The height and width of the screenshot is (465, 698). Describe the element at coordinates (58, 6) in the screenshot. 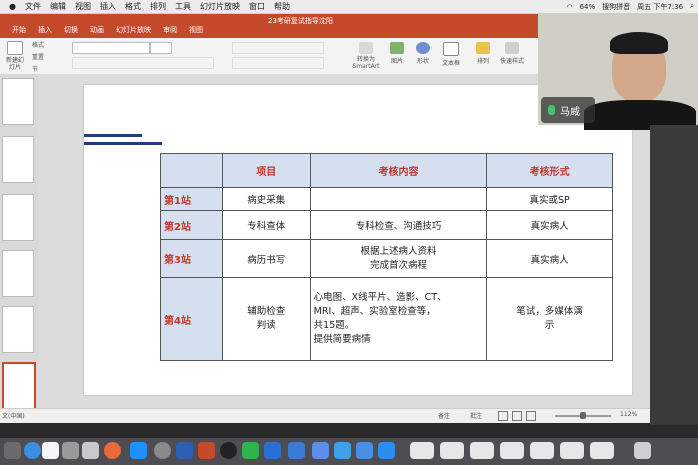

I see `menu-edit: 编辑` at that location.